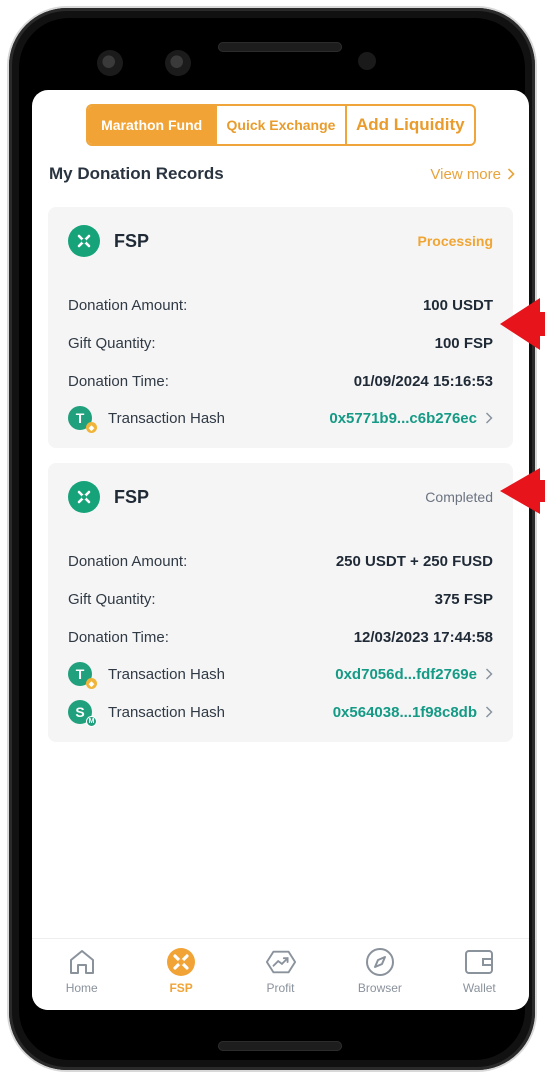 The image size is (545, 1075). Describe the element at coordinates (280, 1046) in the screenshot. I see `bottom-speaker` at that location.